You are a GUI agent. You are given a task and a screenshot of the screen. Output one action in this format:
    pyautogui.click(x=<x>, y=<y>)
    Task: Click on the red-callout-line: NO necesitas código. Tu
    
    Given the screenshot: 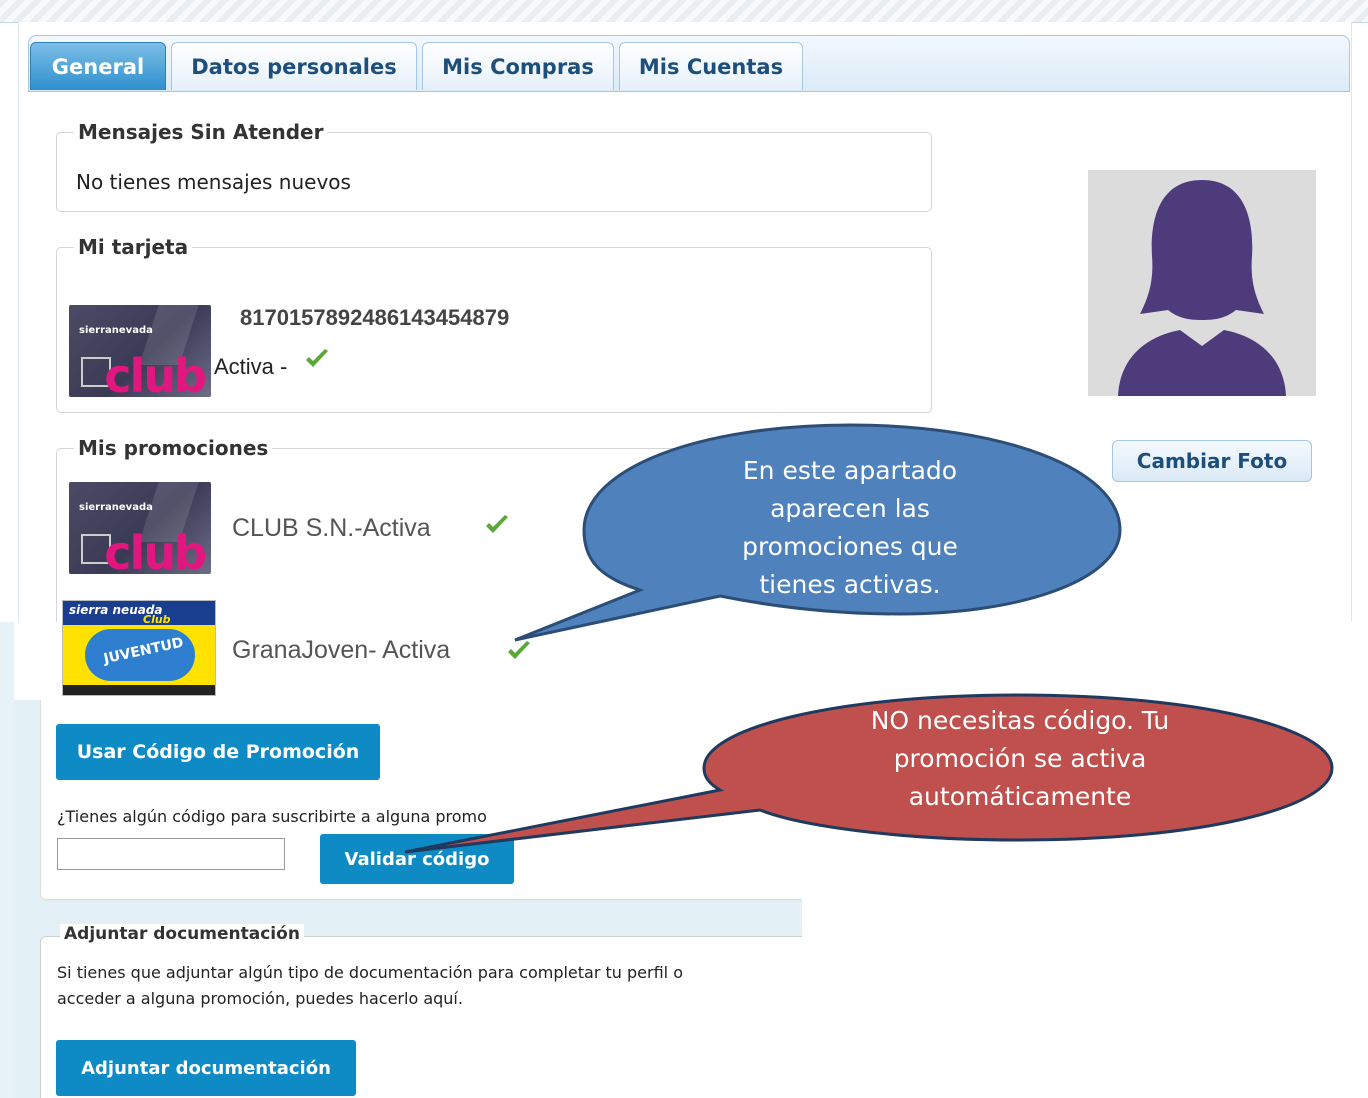 What is the action you would take?
    pyautogui.click(x=1020, y=720)
    